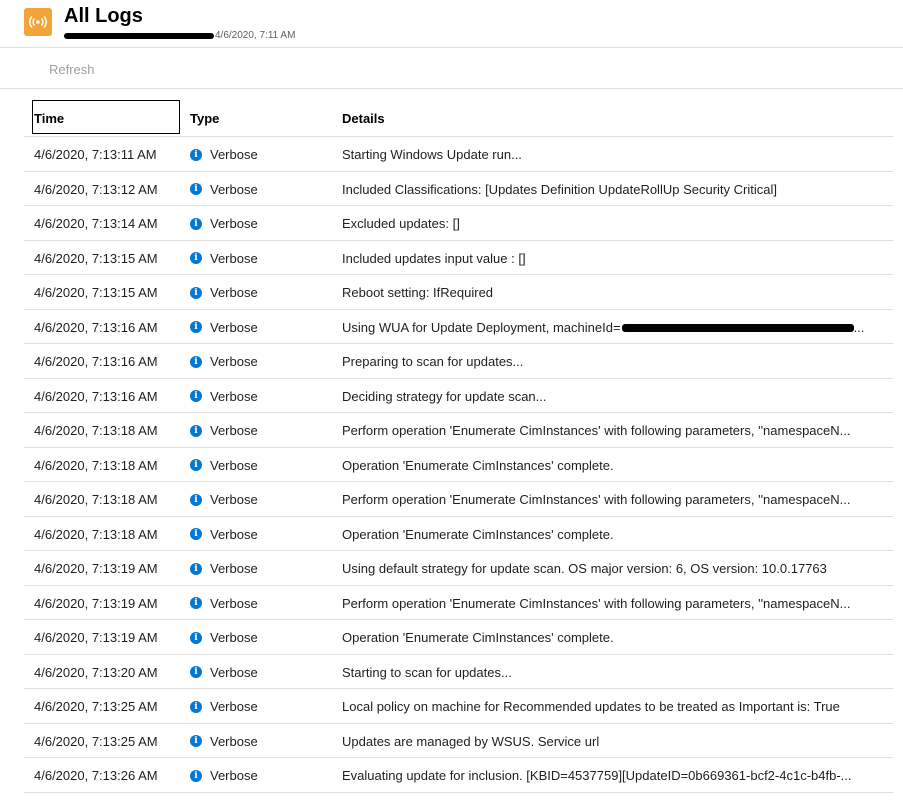 This screenshot has height=800, width=903. What do you see at coordinates (451, 68) in the screenshot?
I see `toolbar: Refresh` at bounding box center [451, 68].